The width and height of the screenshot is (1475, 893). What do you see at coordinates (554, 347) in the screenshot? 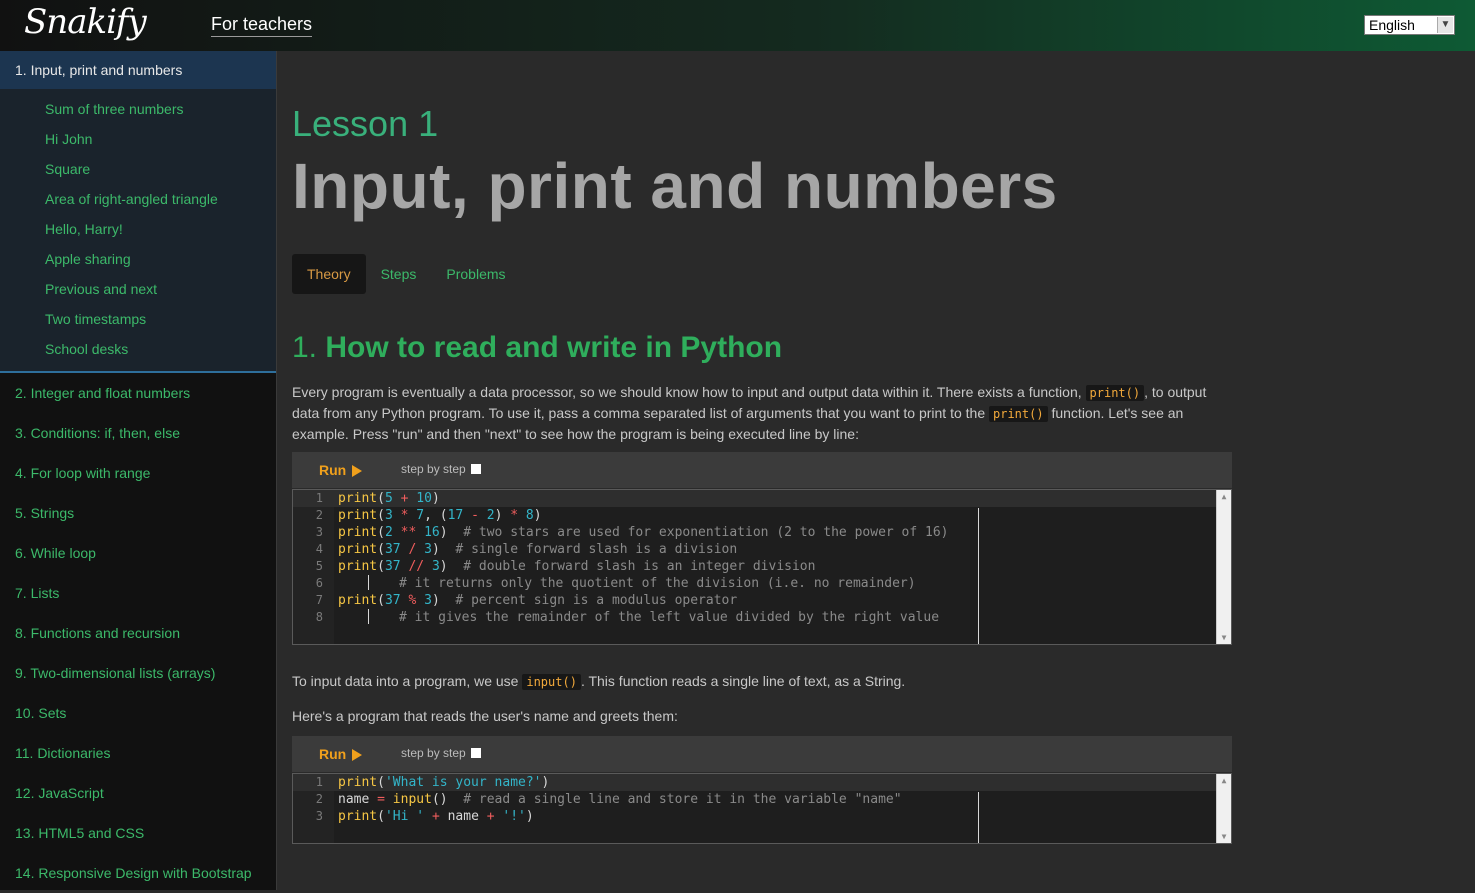
I see `section-title: How to read and write in Python` at bounding box center [554, 347].